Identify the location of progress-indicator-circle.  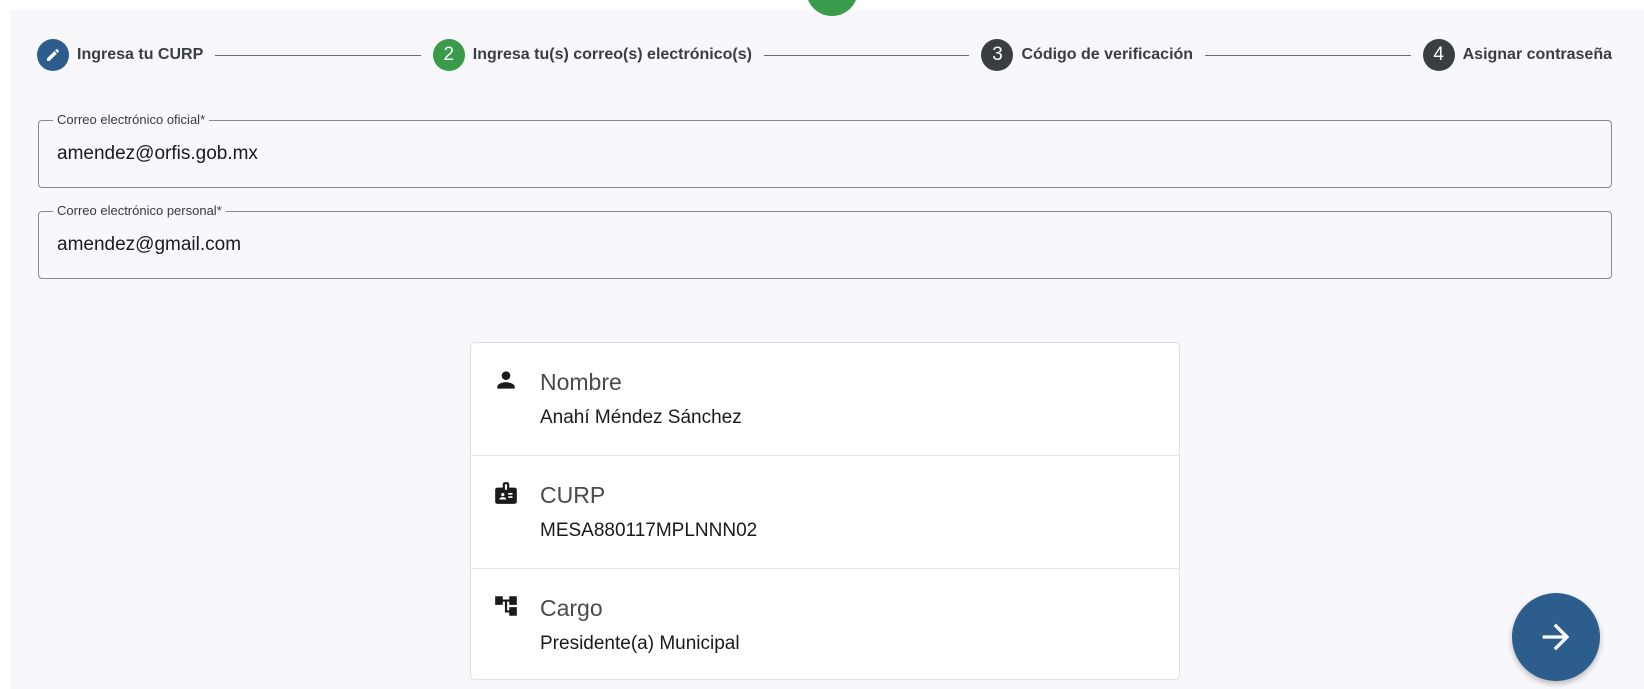
(832, 8).